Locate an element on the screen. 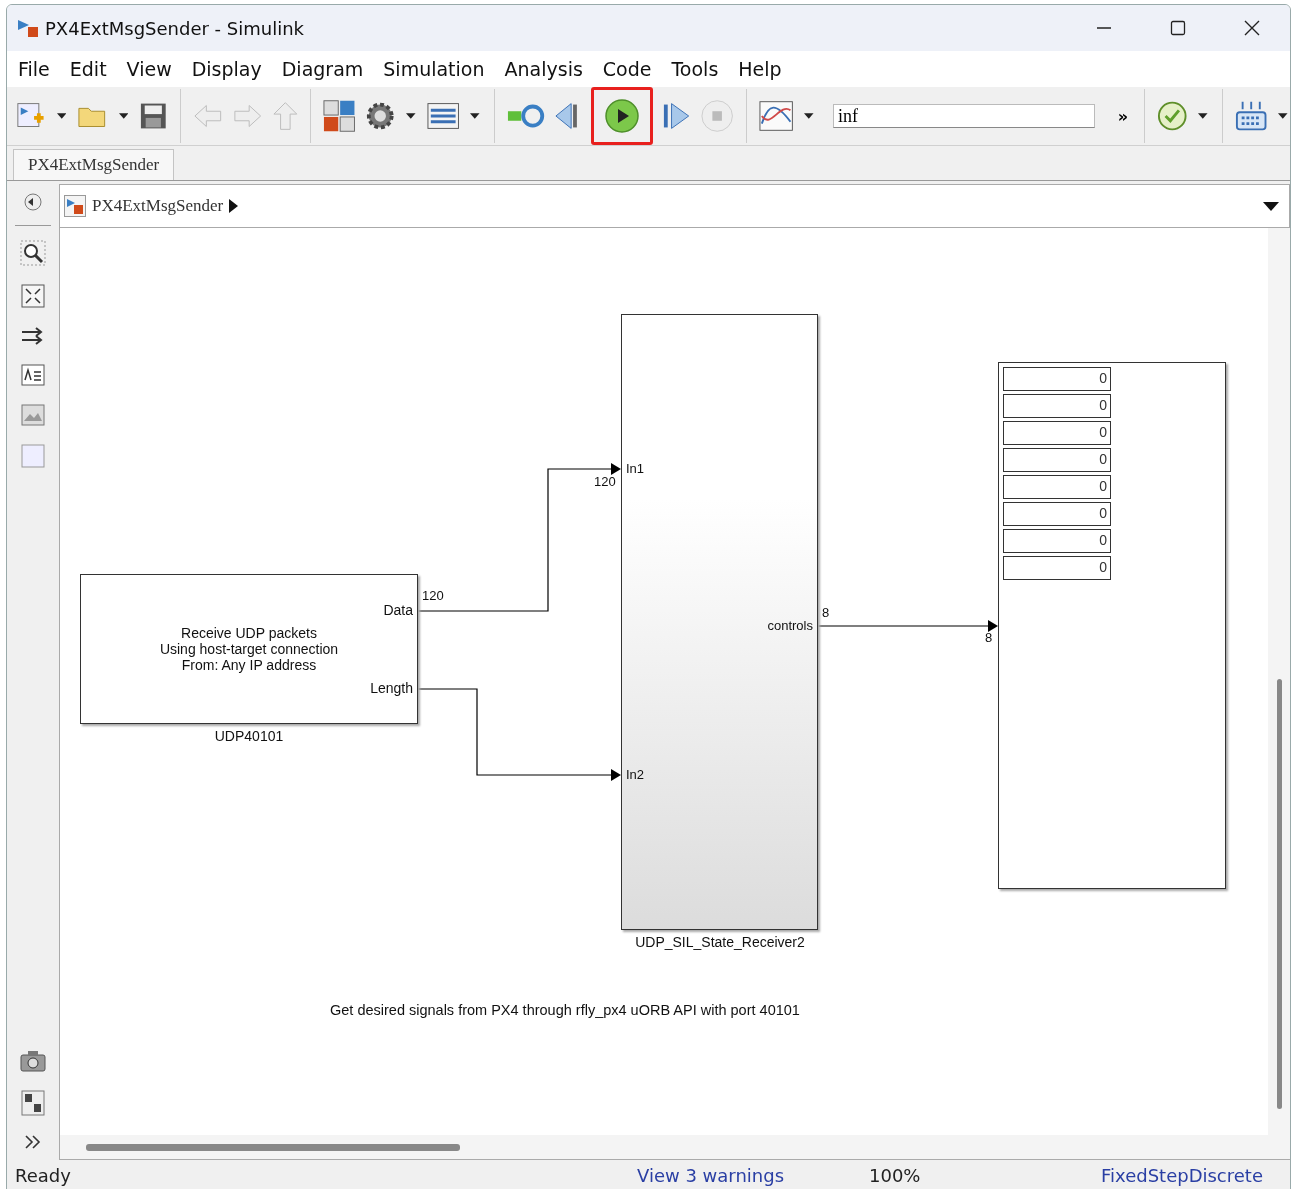 This screenshot has height=1189, width=1295. grid-icon is located at coordinates (1251, 116).